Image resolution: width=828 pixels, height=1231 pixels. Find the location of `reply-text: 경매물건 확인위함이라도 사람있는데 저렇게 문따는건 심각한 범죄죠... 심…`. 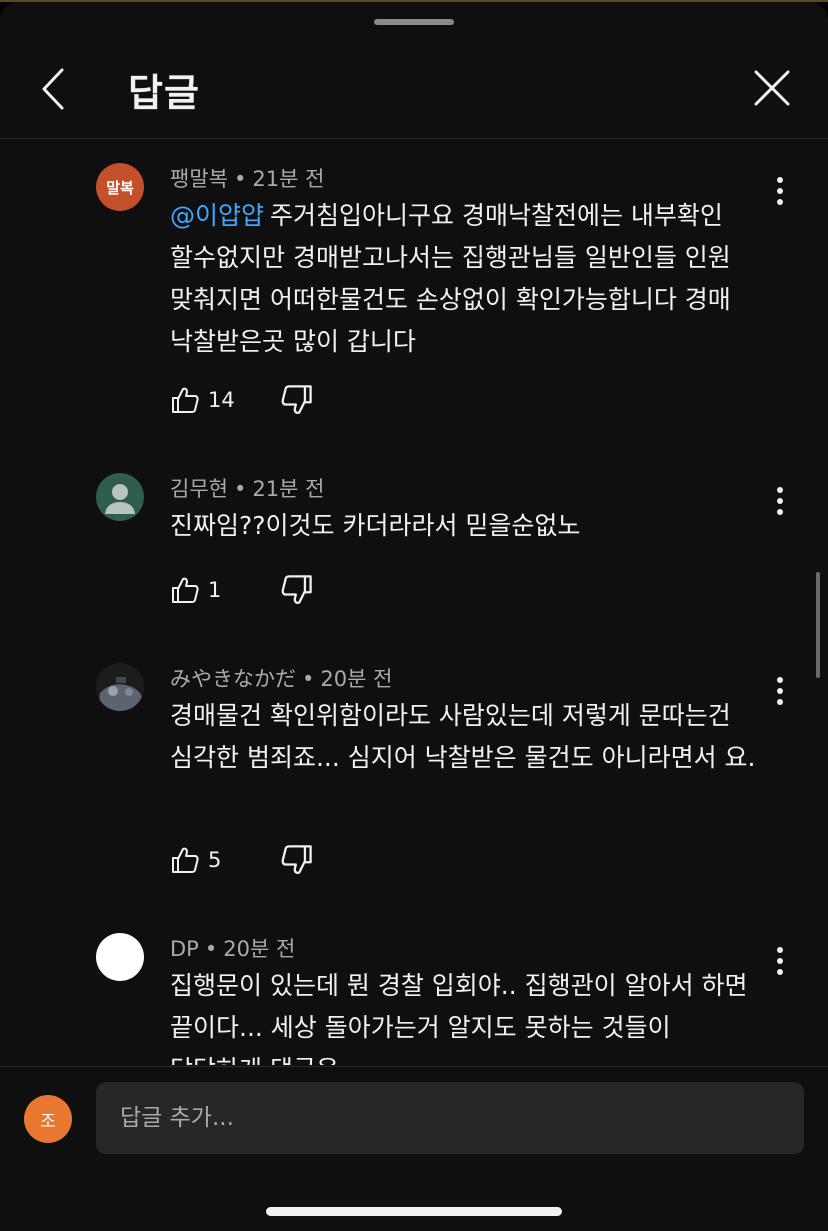

reply-text: 경매물건 확인위함이라도 사람있는데 저렇게 문따는건 심각한 범죄죠... 심… is located at coordinates (463, 736).